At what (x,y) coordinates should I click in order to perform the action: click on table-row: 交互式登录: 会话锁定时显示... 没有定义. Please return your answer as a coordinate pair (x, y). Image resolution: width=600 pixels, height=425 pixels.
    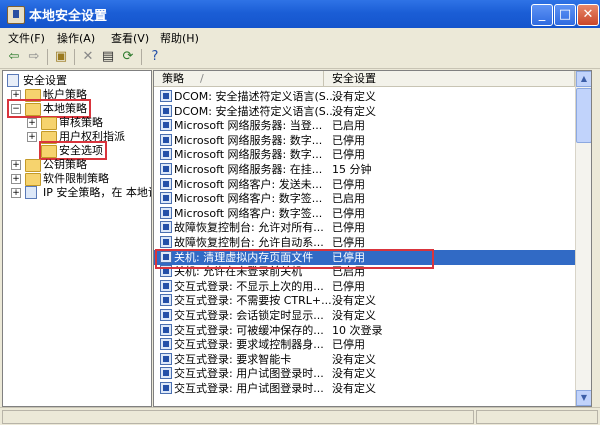
    Looking at the image, I should click on (372, 315).